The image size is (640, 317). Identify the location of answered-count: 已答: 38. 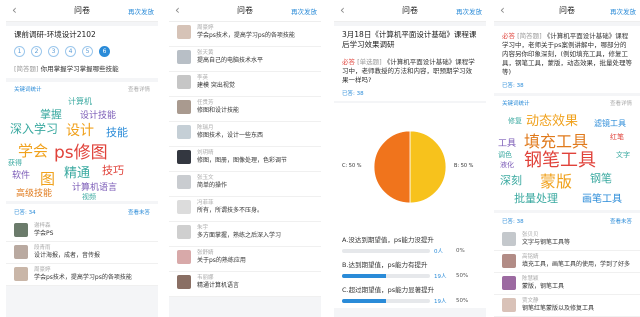
(513, 222).